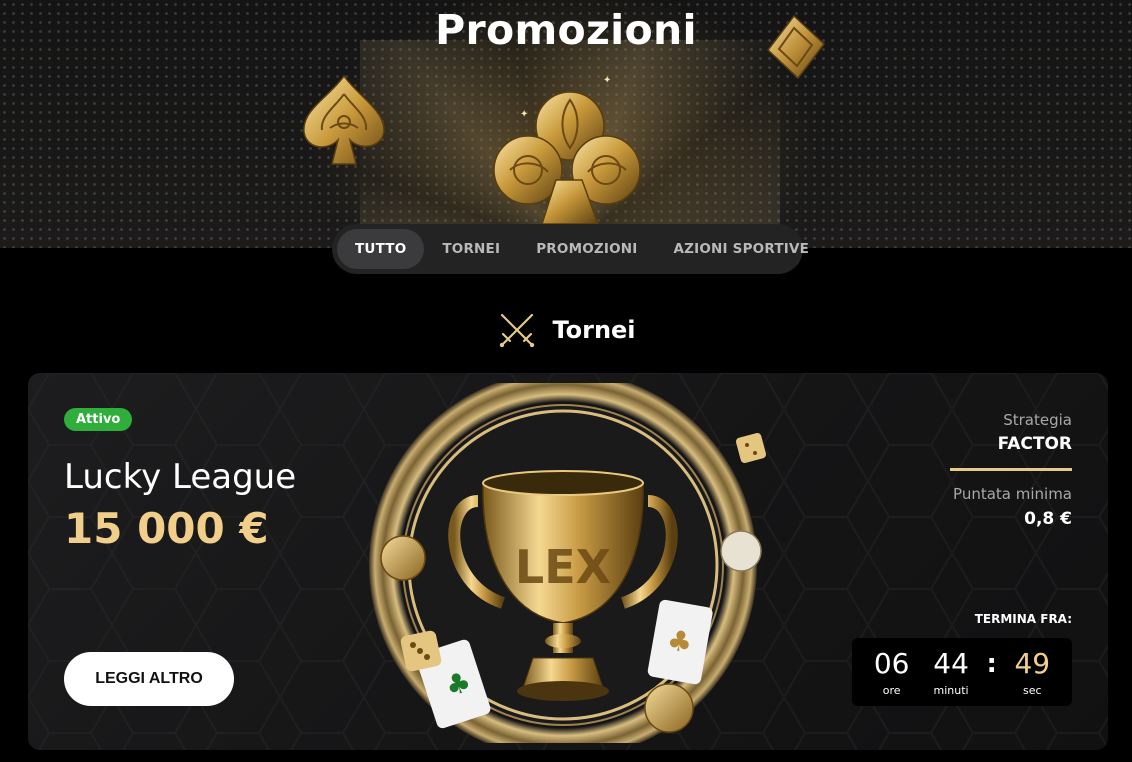 The width and height of the screenshot is (1132, 762). What do you see at coordinates (149, 679) in the screenshot?
I see `read-more-button: LEGGI ALTRO` at bounding box center [149, 679].